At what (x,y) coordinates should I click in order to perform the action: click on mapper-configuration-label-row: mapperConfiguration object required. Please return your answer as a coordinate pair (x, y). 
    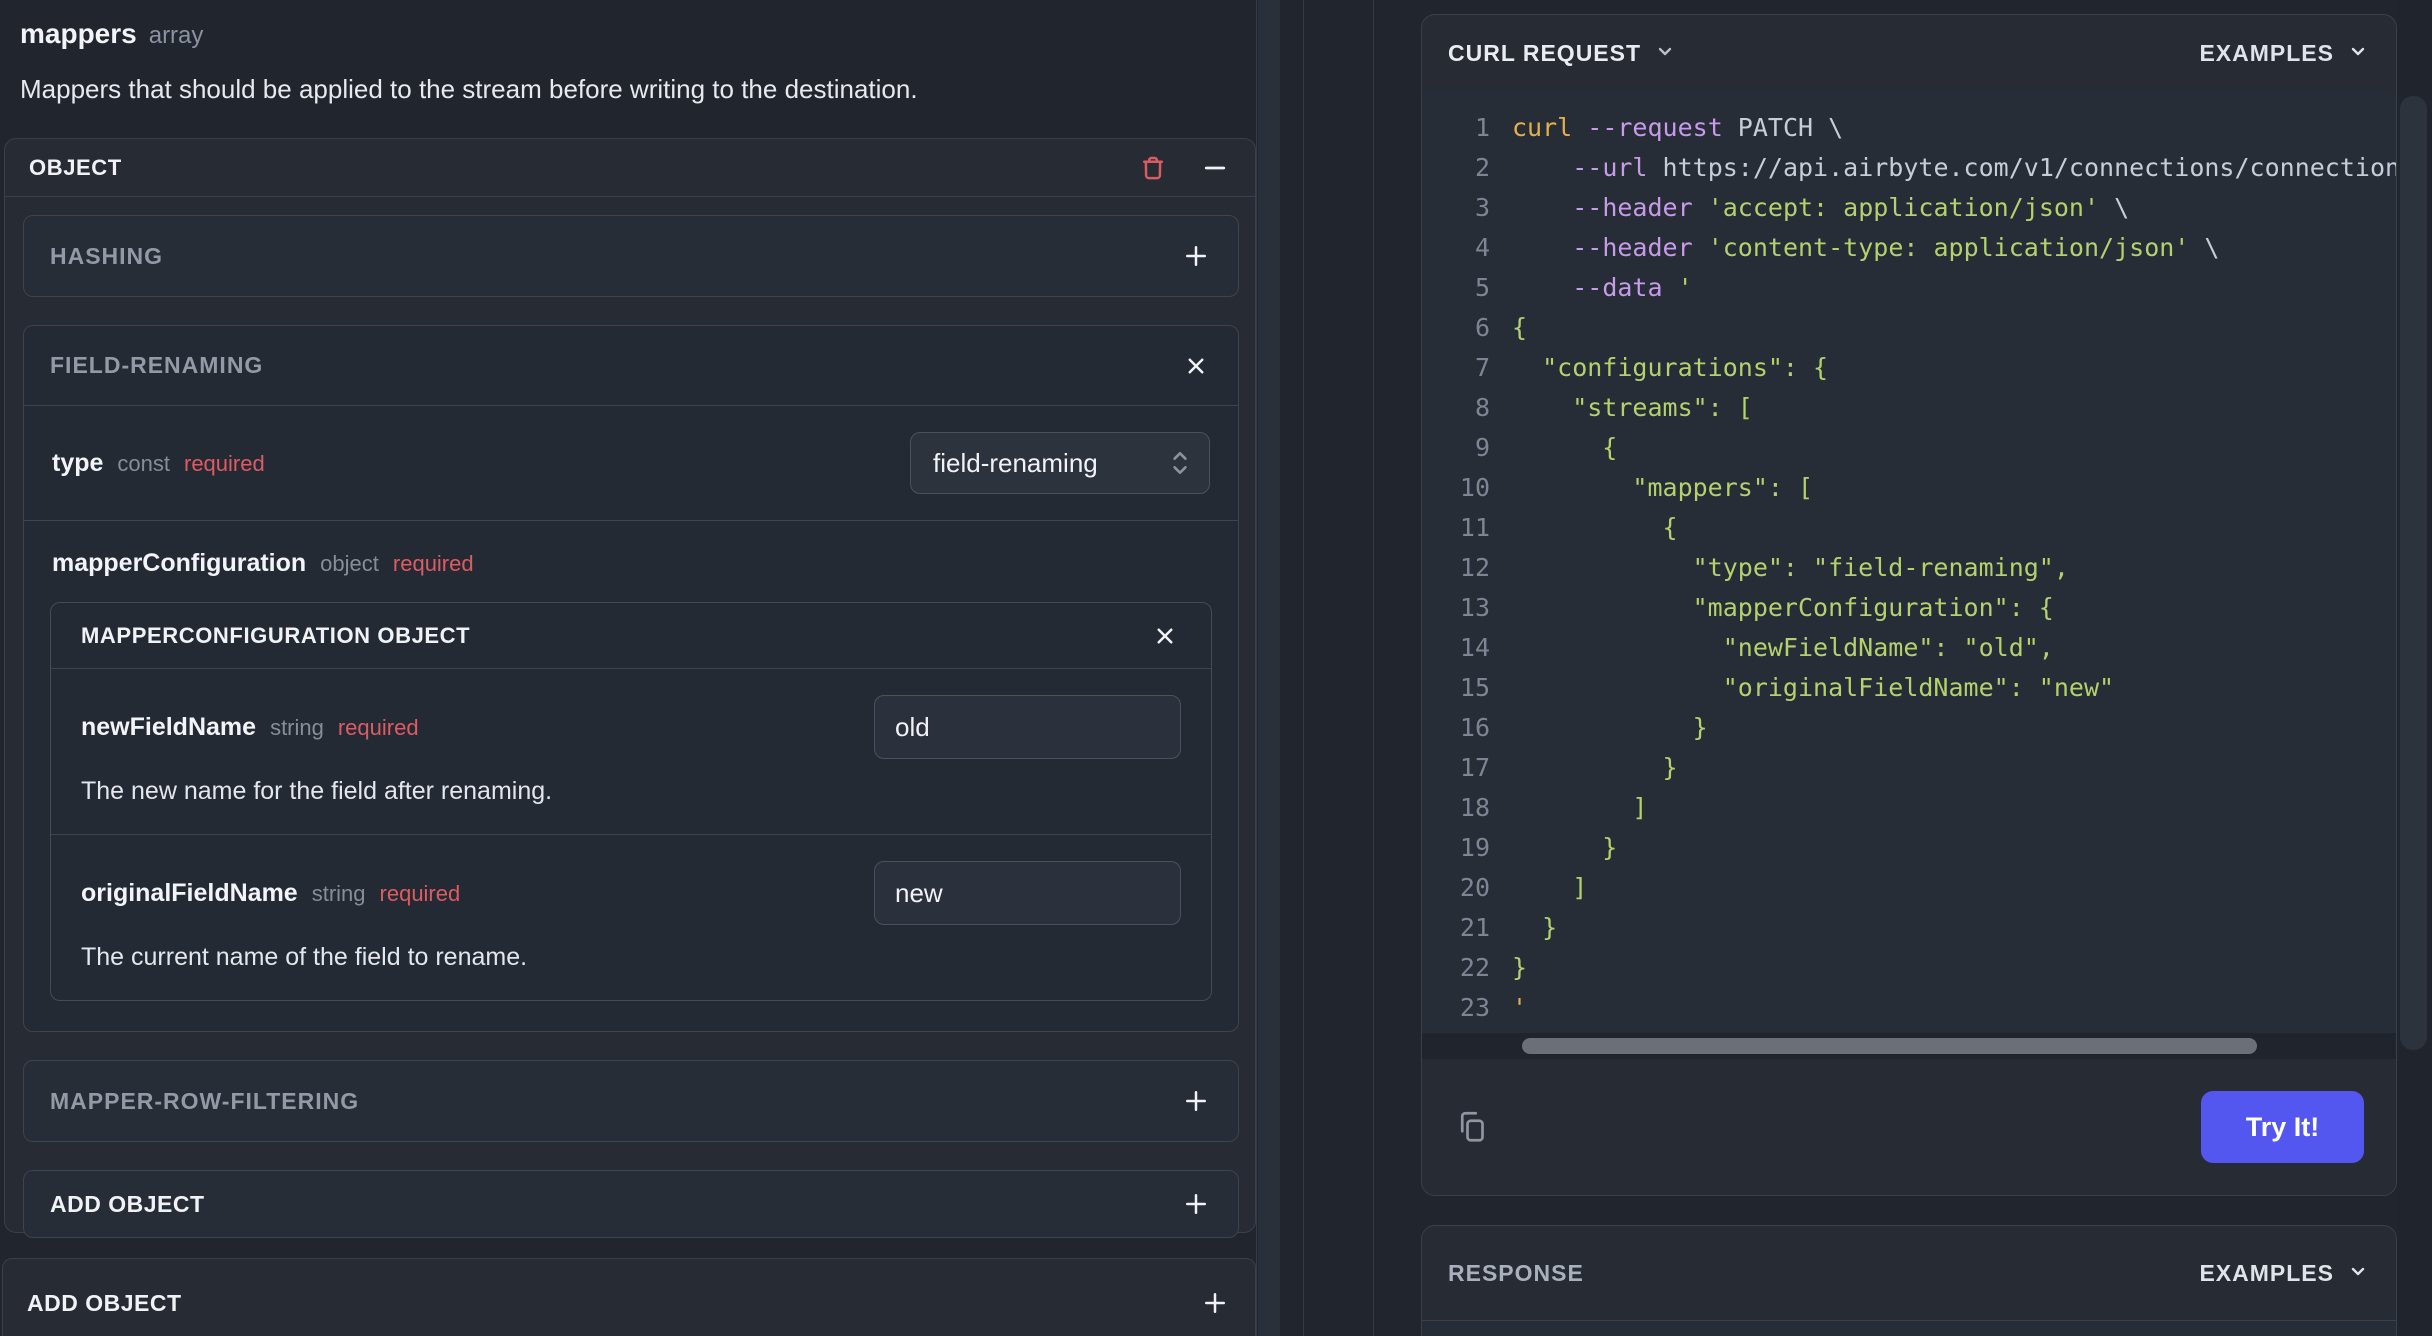
    Looking at the image, I should click on (631, 561).